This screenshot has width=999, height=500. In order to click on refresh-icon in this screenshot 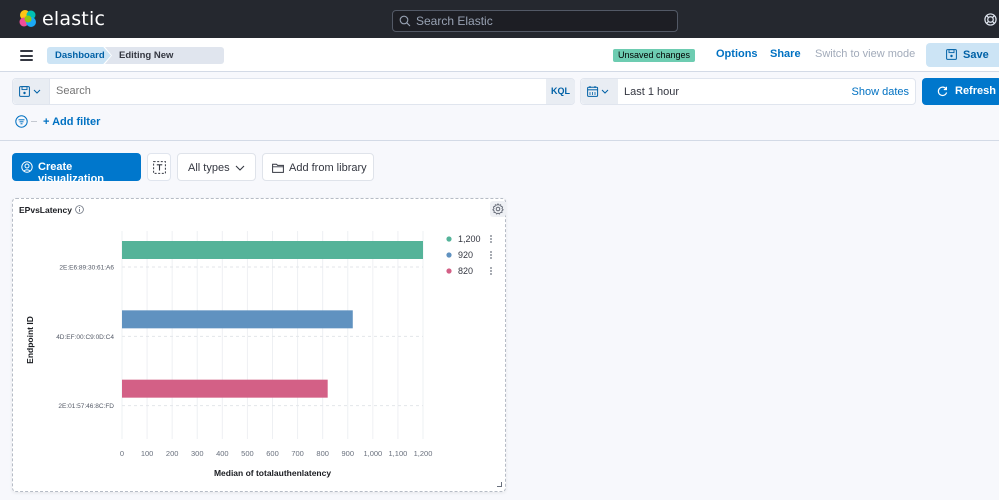, I will do `click(942, 91)`.